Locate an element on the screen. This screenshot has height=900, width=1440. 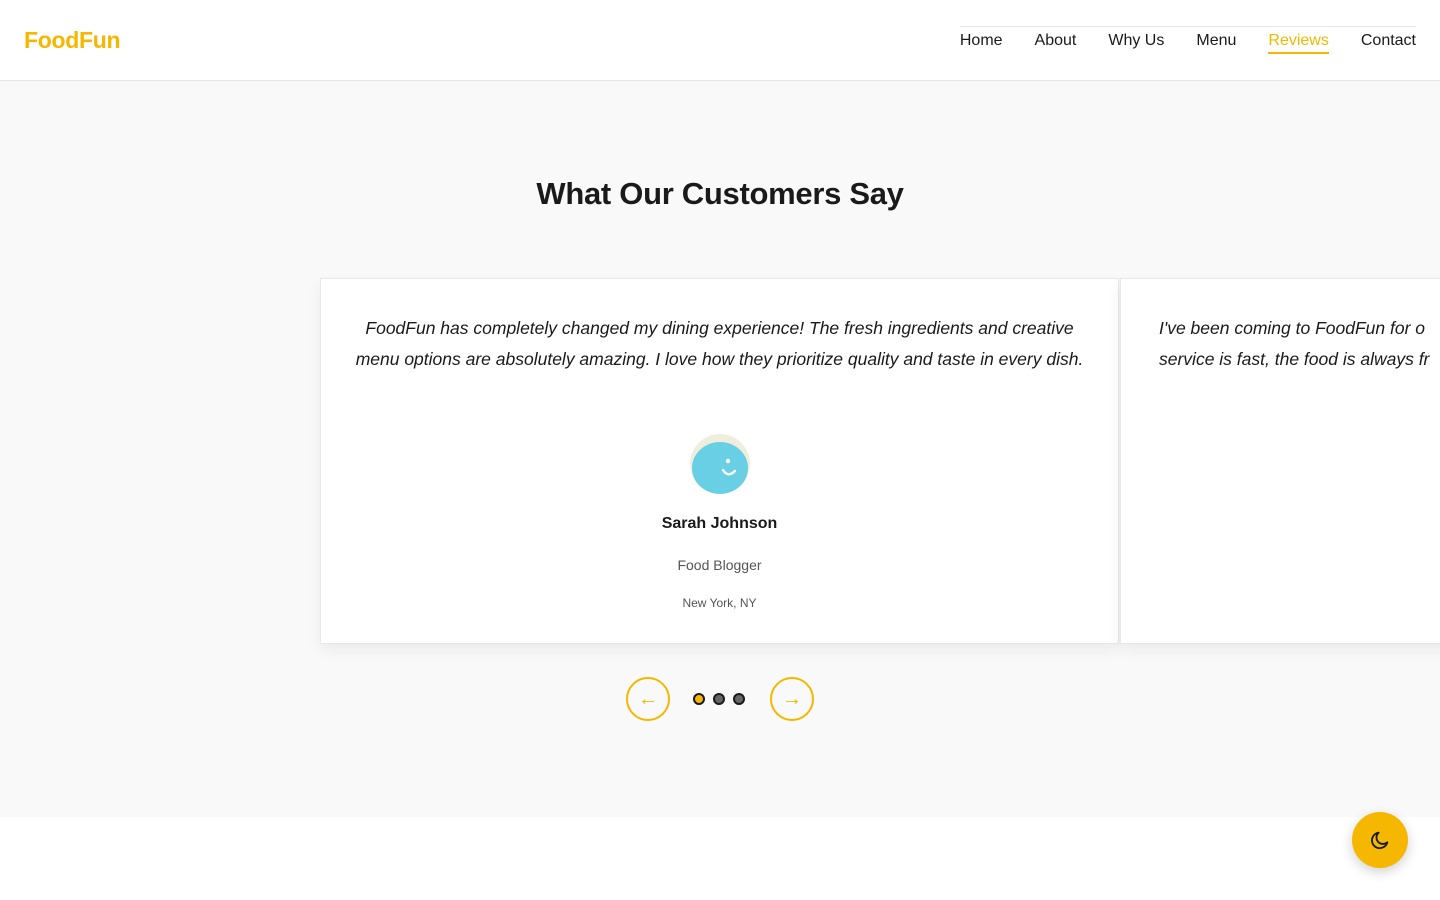
carousel-controls: ← → is located at coordinates (720, 699).